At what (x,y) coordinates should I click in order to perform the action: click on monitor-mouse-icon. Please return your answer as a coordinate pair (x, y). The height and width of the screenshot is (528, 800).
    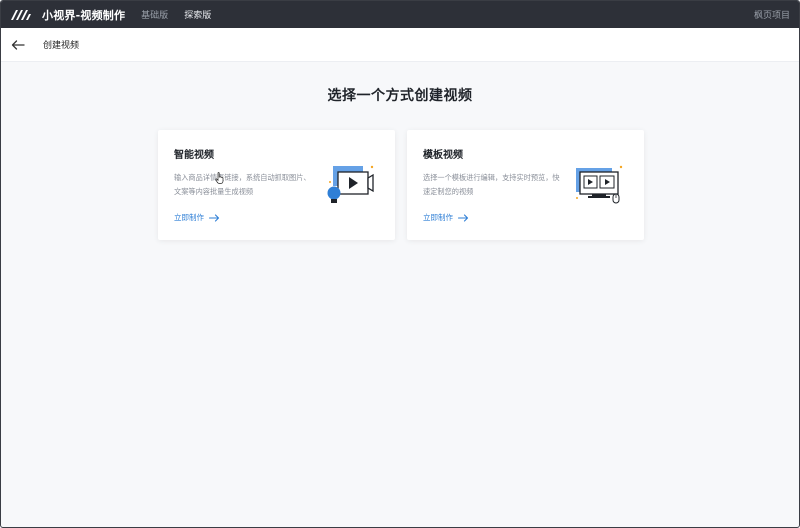
    Looking at the image, I should click on (600, 185).